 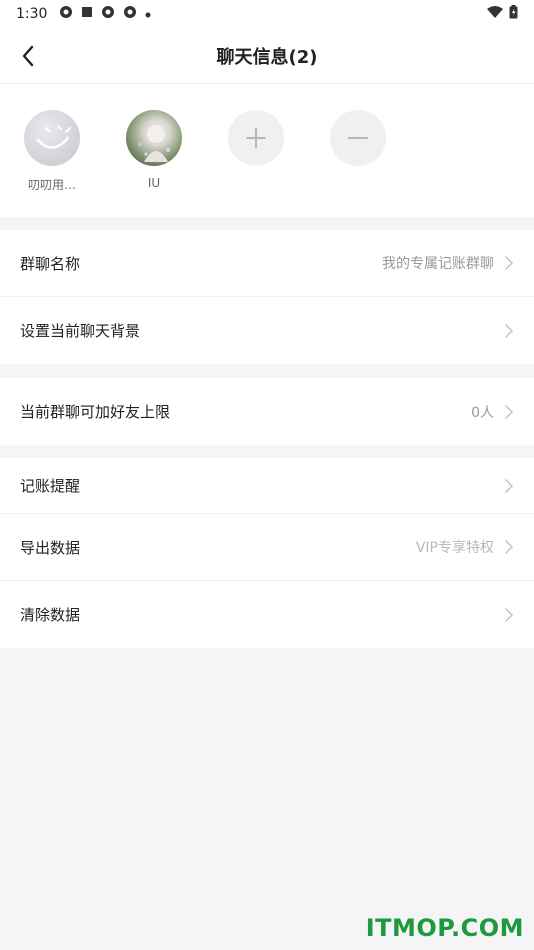 I want to click on chat-background-row: 设置当前聊天背景, so click(x=267, y=330).